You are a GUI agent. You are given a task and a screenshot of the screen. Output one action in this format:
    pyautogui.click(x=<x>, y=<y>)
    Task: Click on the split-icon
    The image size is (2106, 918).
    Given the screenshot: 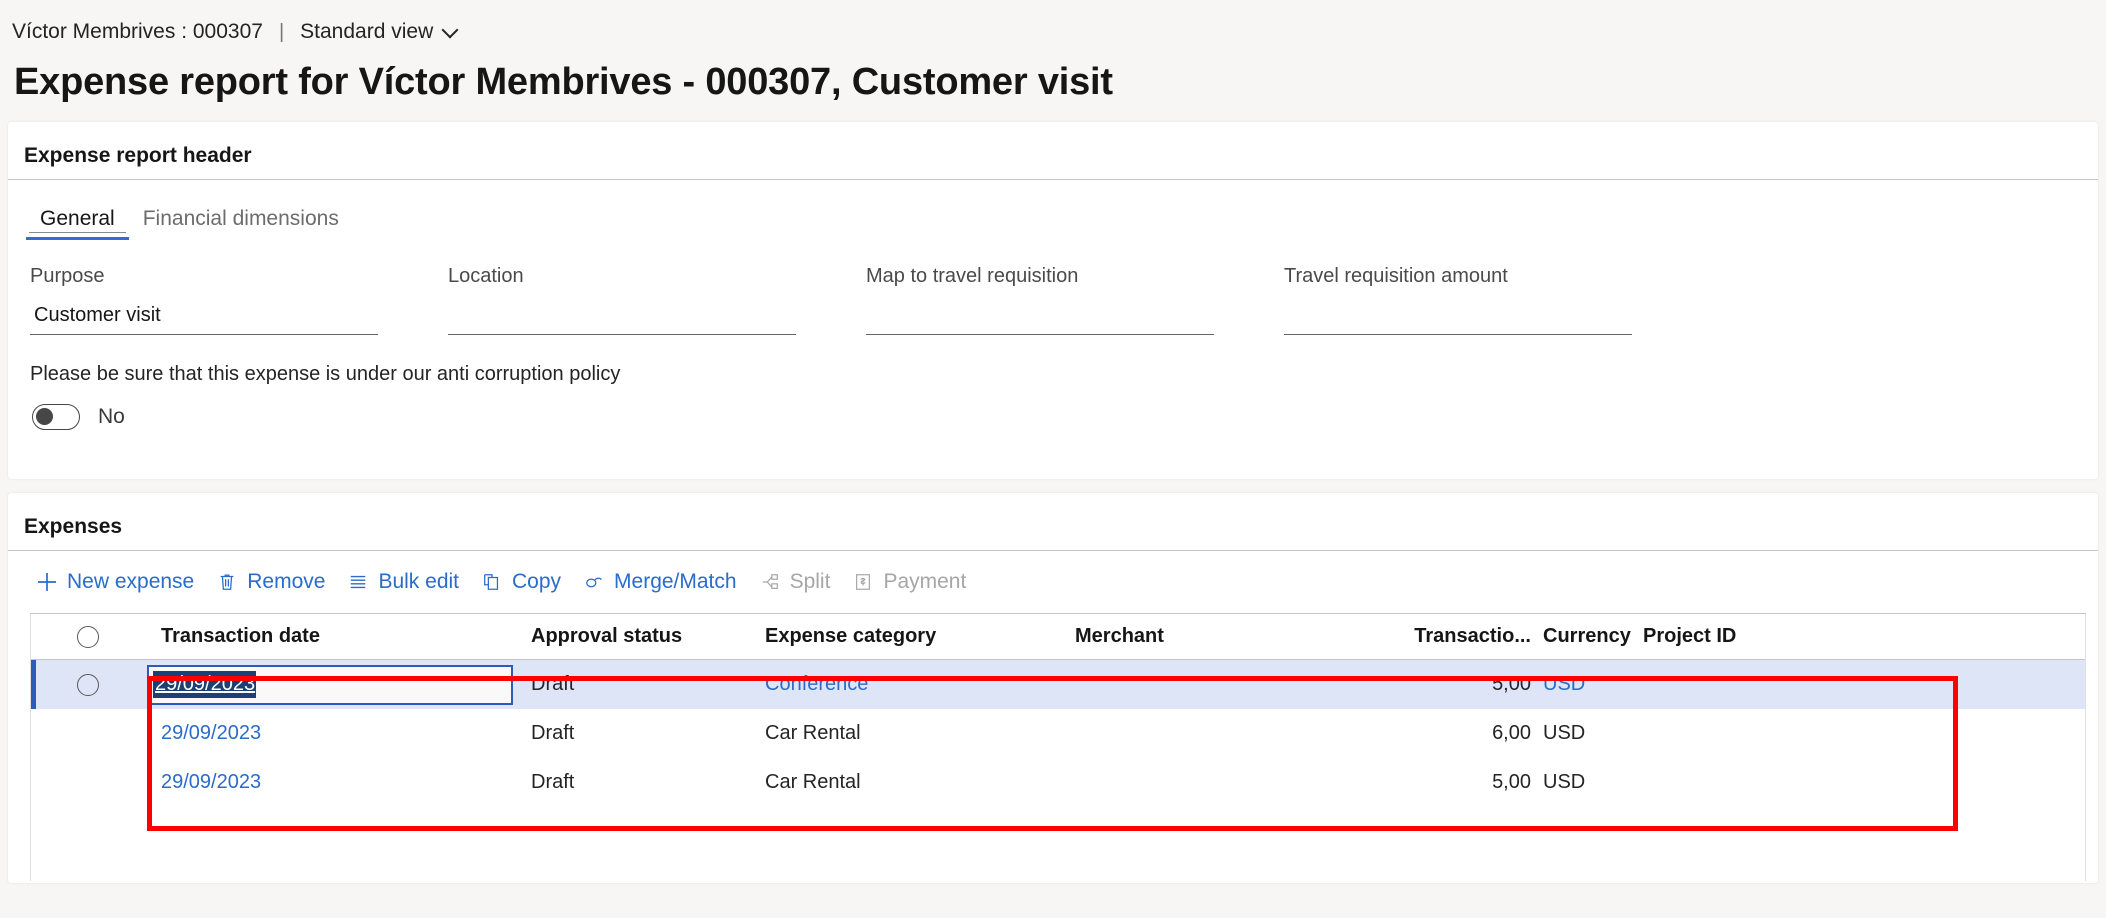 What is the action you would take?
    pyautogui.click(x=770, y=582)
    